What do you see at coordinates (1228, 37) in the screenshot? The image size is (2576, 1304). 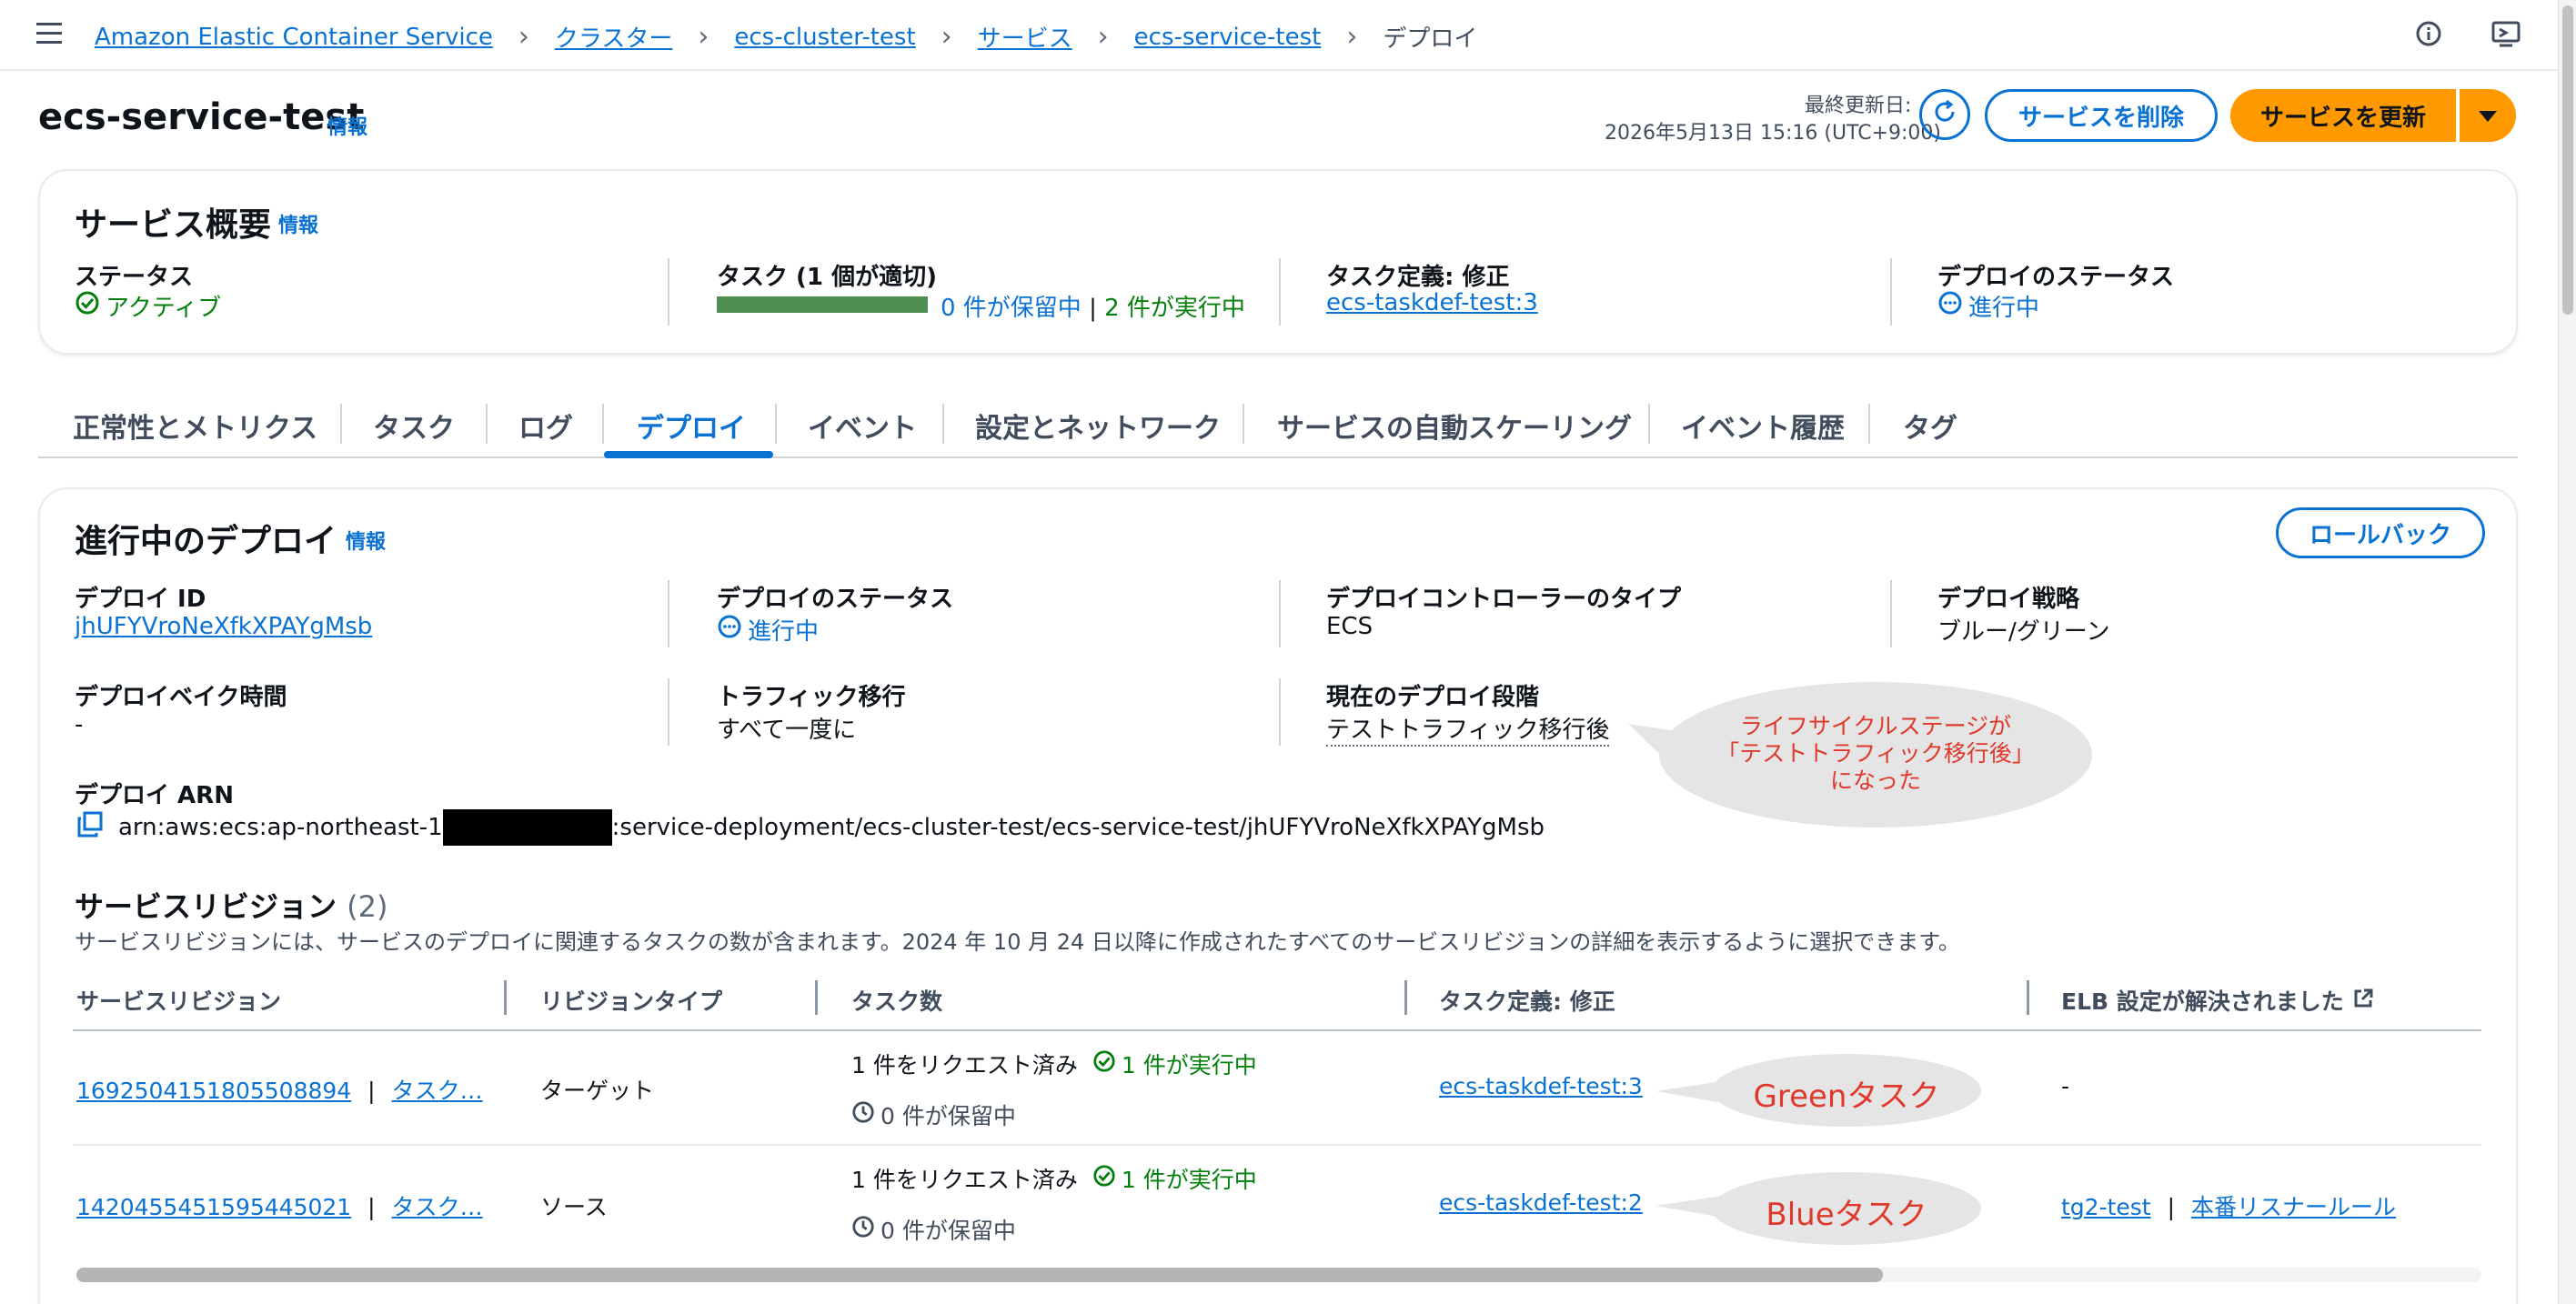 I see `breadcrumb-service: ecs-service-test` at bounding box center [1228, 37].